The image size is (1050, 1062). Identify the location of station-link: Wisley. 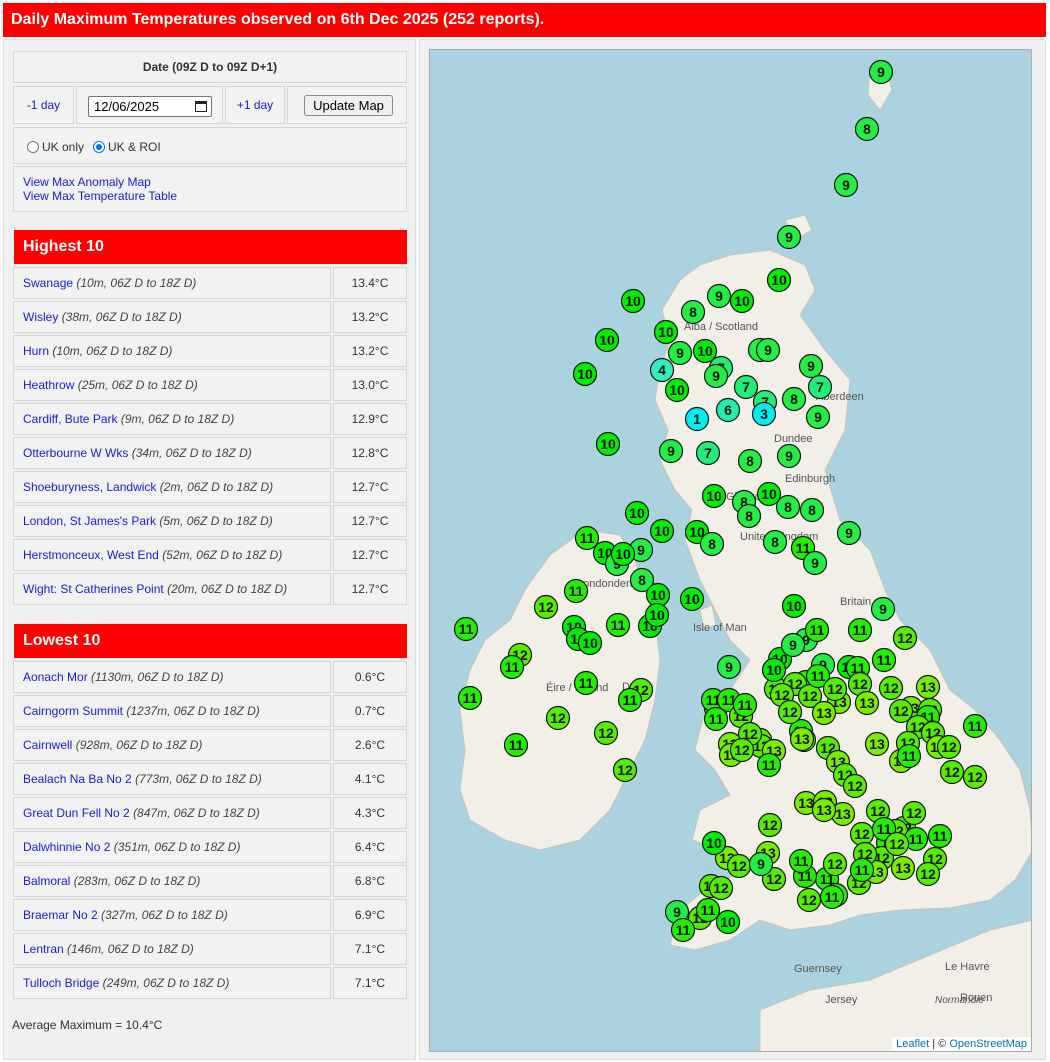
(40, 317).